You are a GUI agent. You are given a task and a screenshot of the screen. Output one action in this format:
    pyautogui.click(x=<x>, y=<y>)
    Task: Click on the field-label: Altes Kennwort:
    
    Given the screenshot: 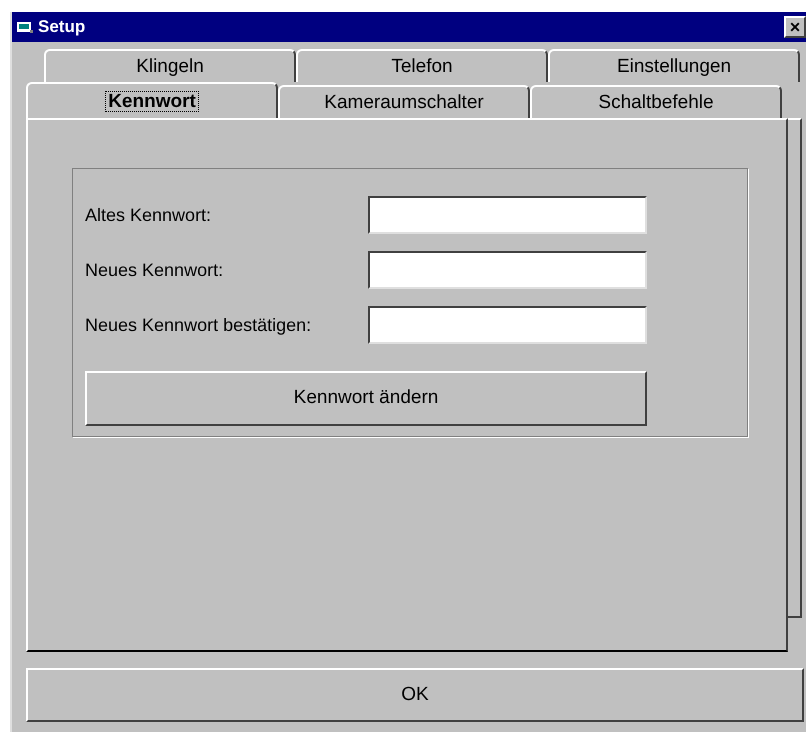 What is the action you would take?
    pyautogui.click(x=148, y=215)
    